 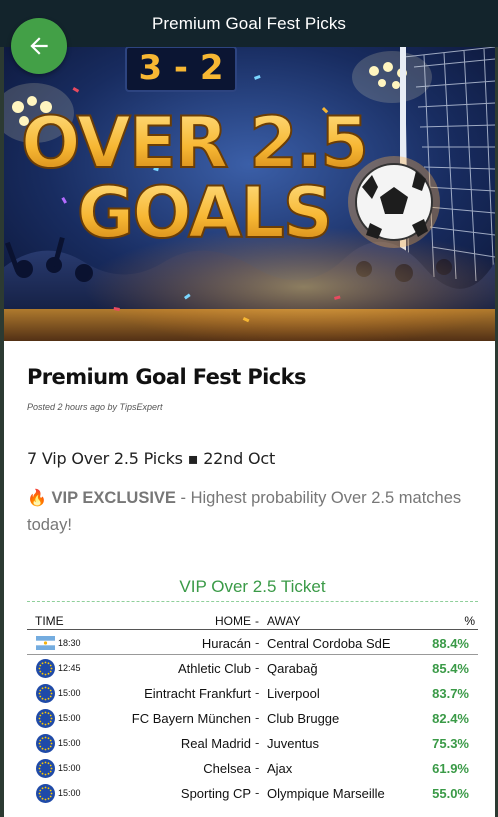 I want to click on probability-percent: 82.4%, so click(x=450, y=718).